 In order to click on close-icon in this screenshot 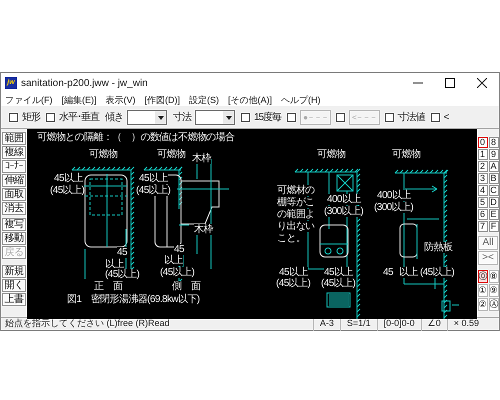, I will do `click(482, 83)`.